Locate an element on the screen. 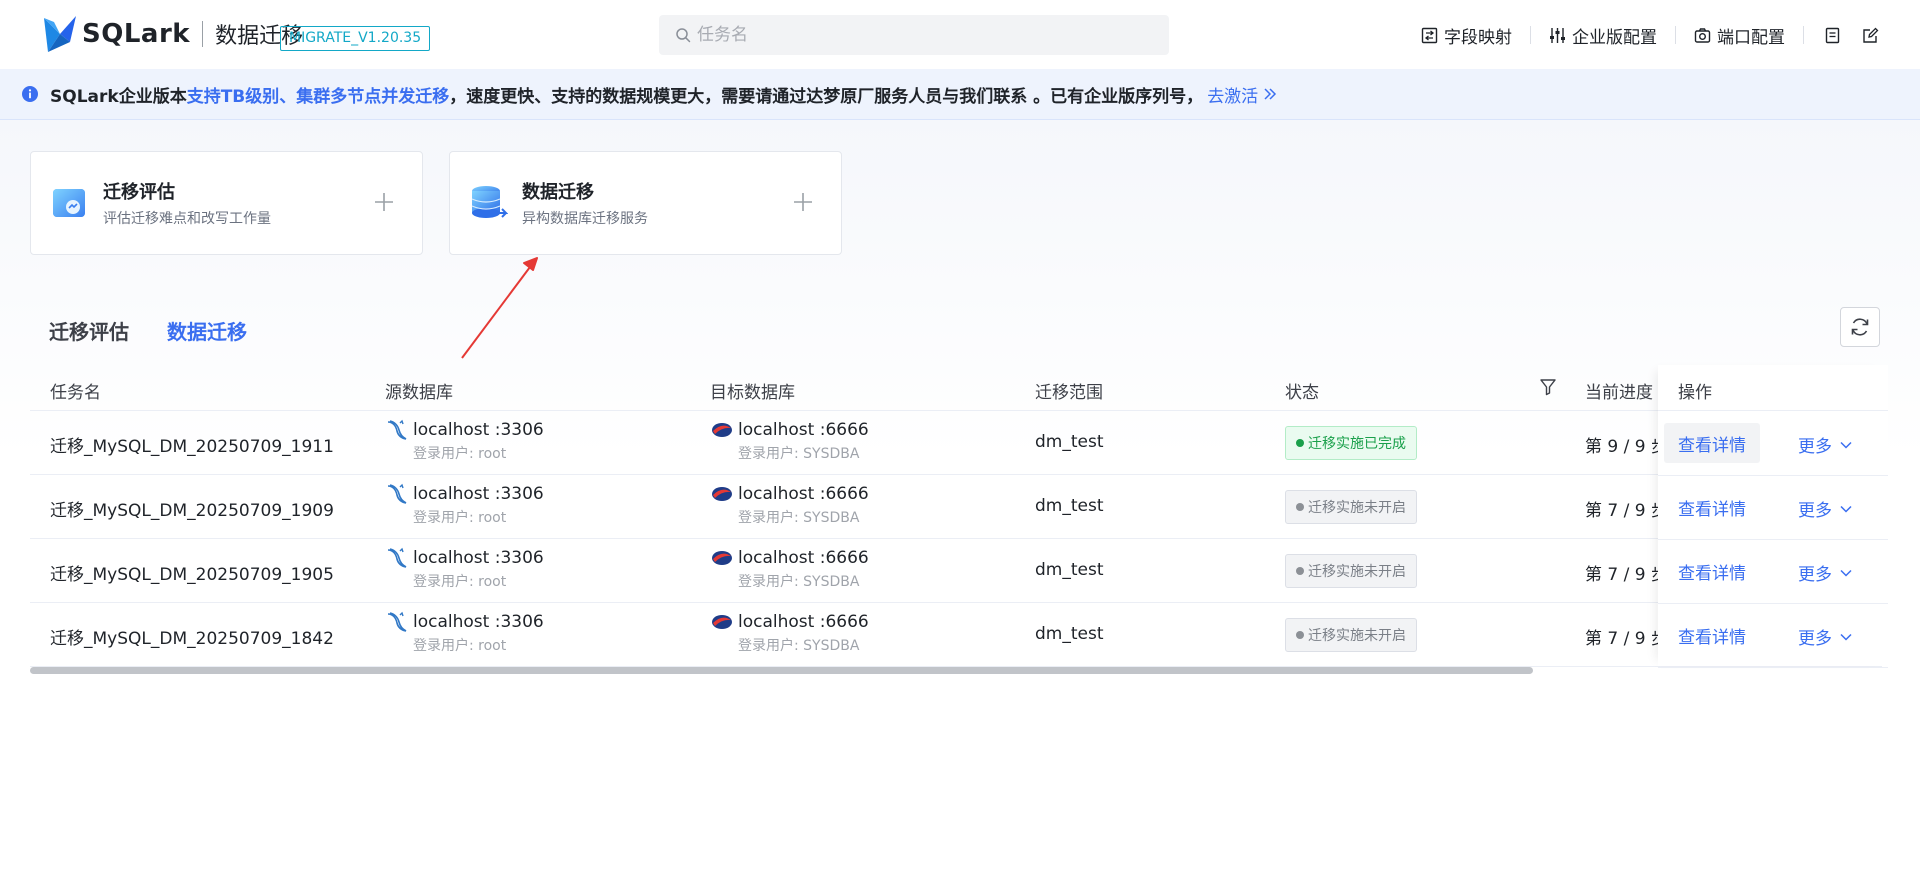 This screenshot has height=869, width=1920. column-header-name: 任务名 is located at coordinates (75, 393).